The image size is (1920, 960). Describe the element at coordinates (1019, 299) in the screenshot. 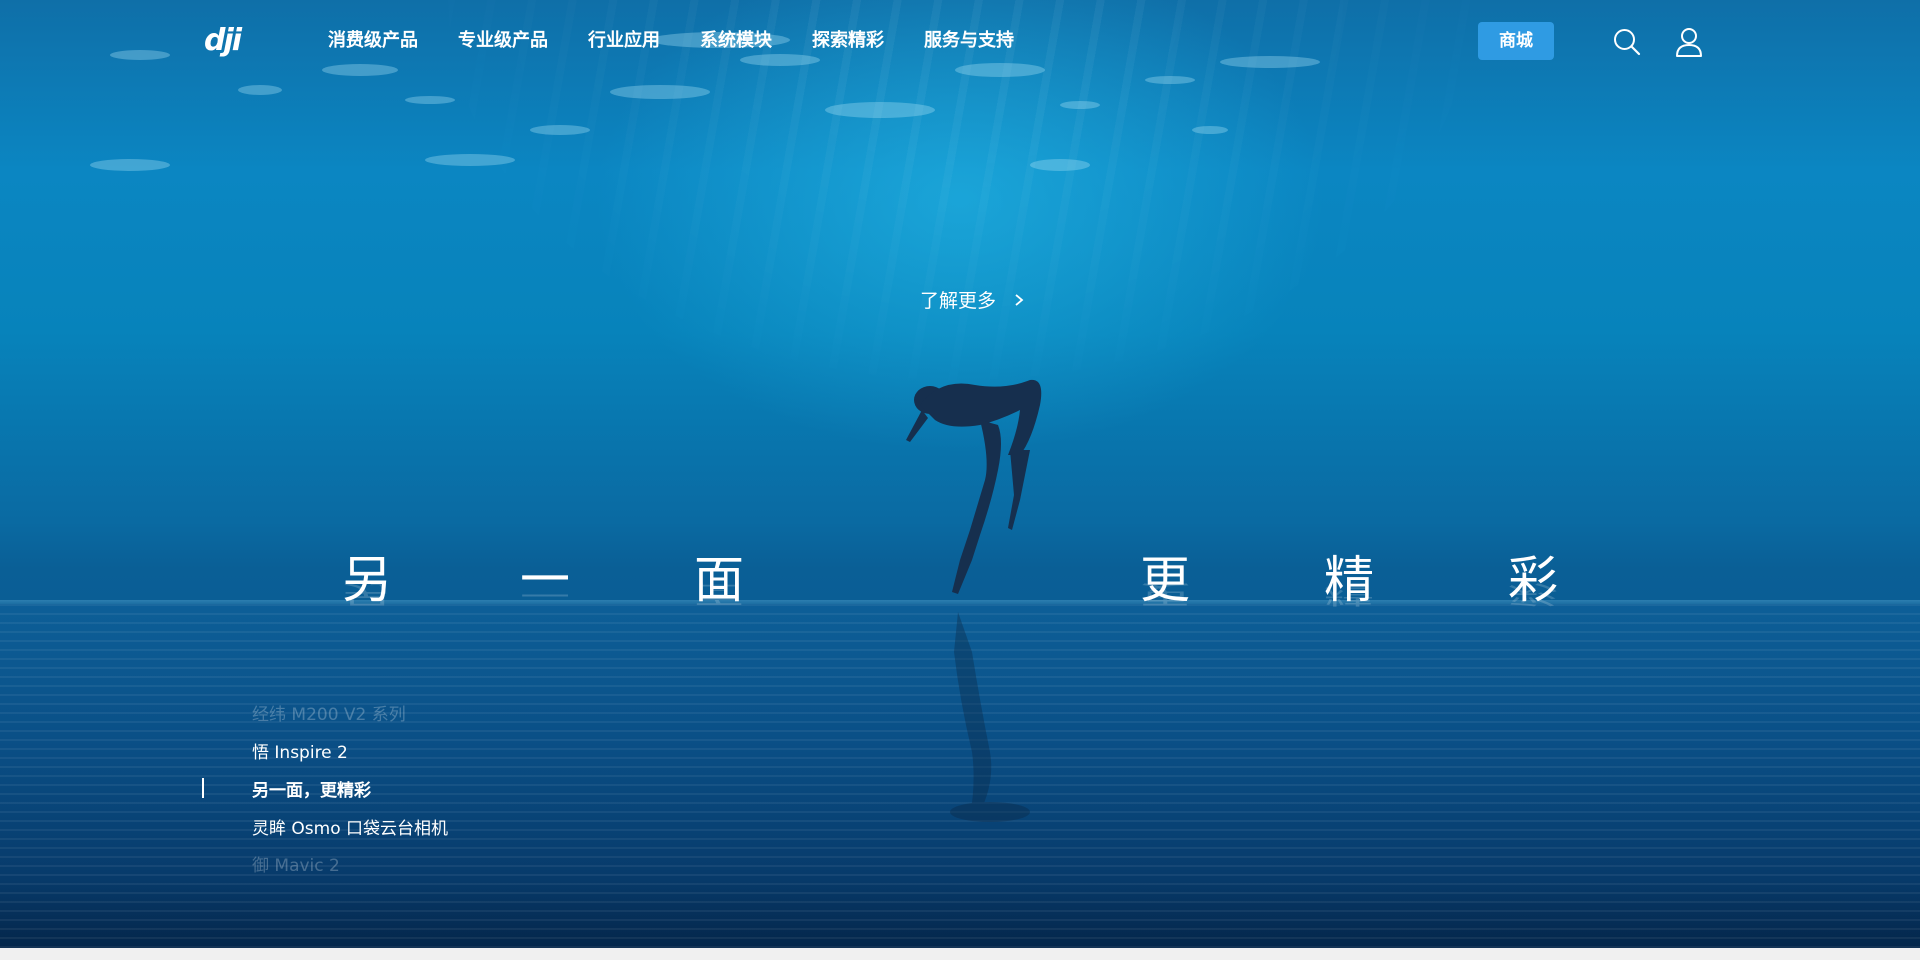

I see `chevron-right-icon` at that location.